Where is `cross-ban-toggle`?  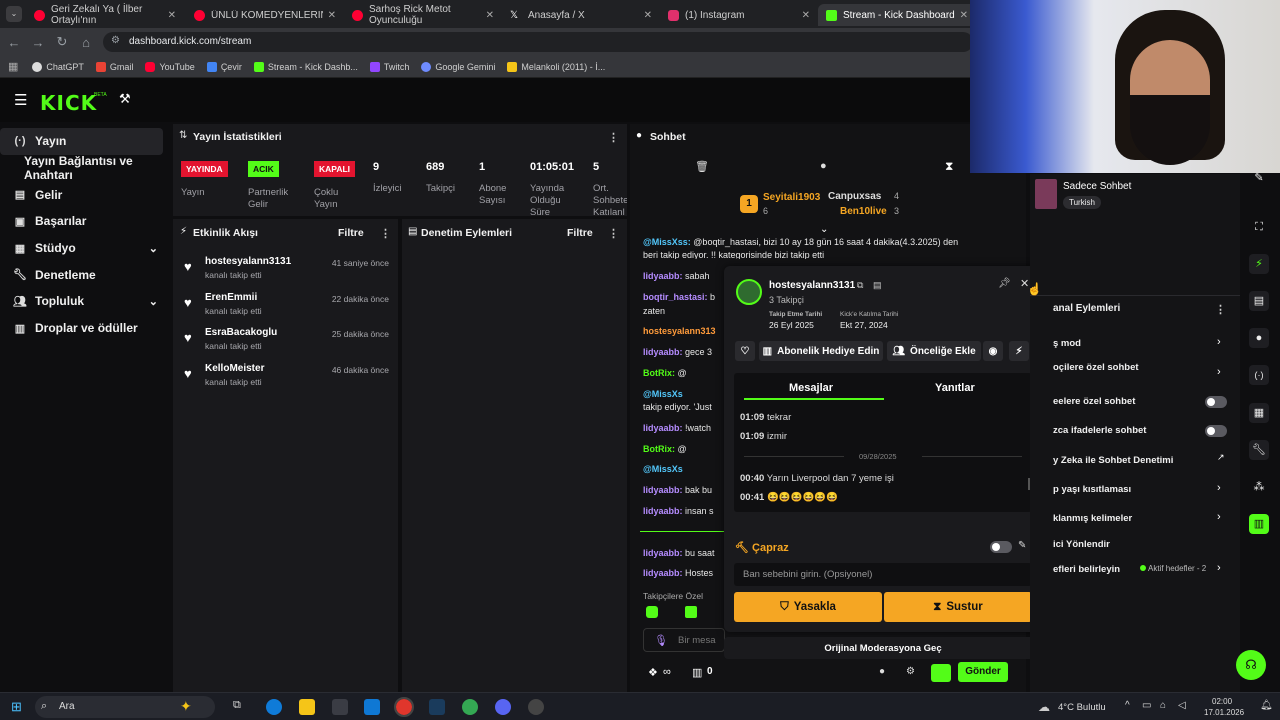
cross-ban-toggle is located at coordinates (1001, 547).